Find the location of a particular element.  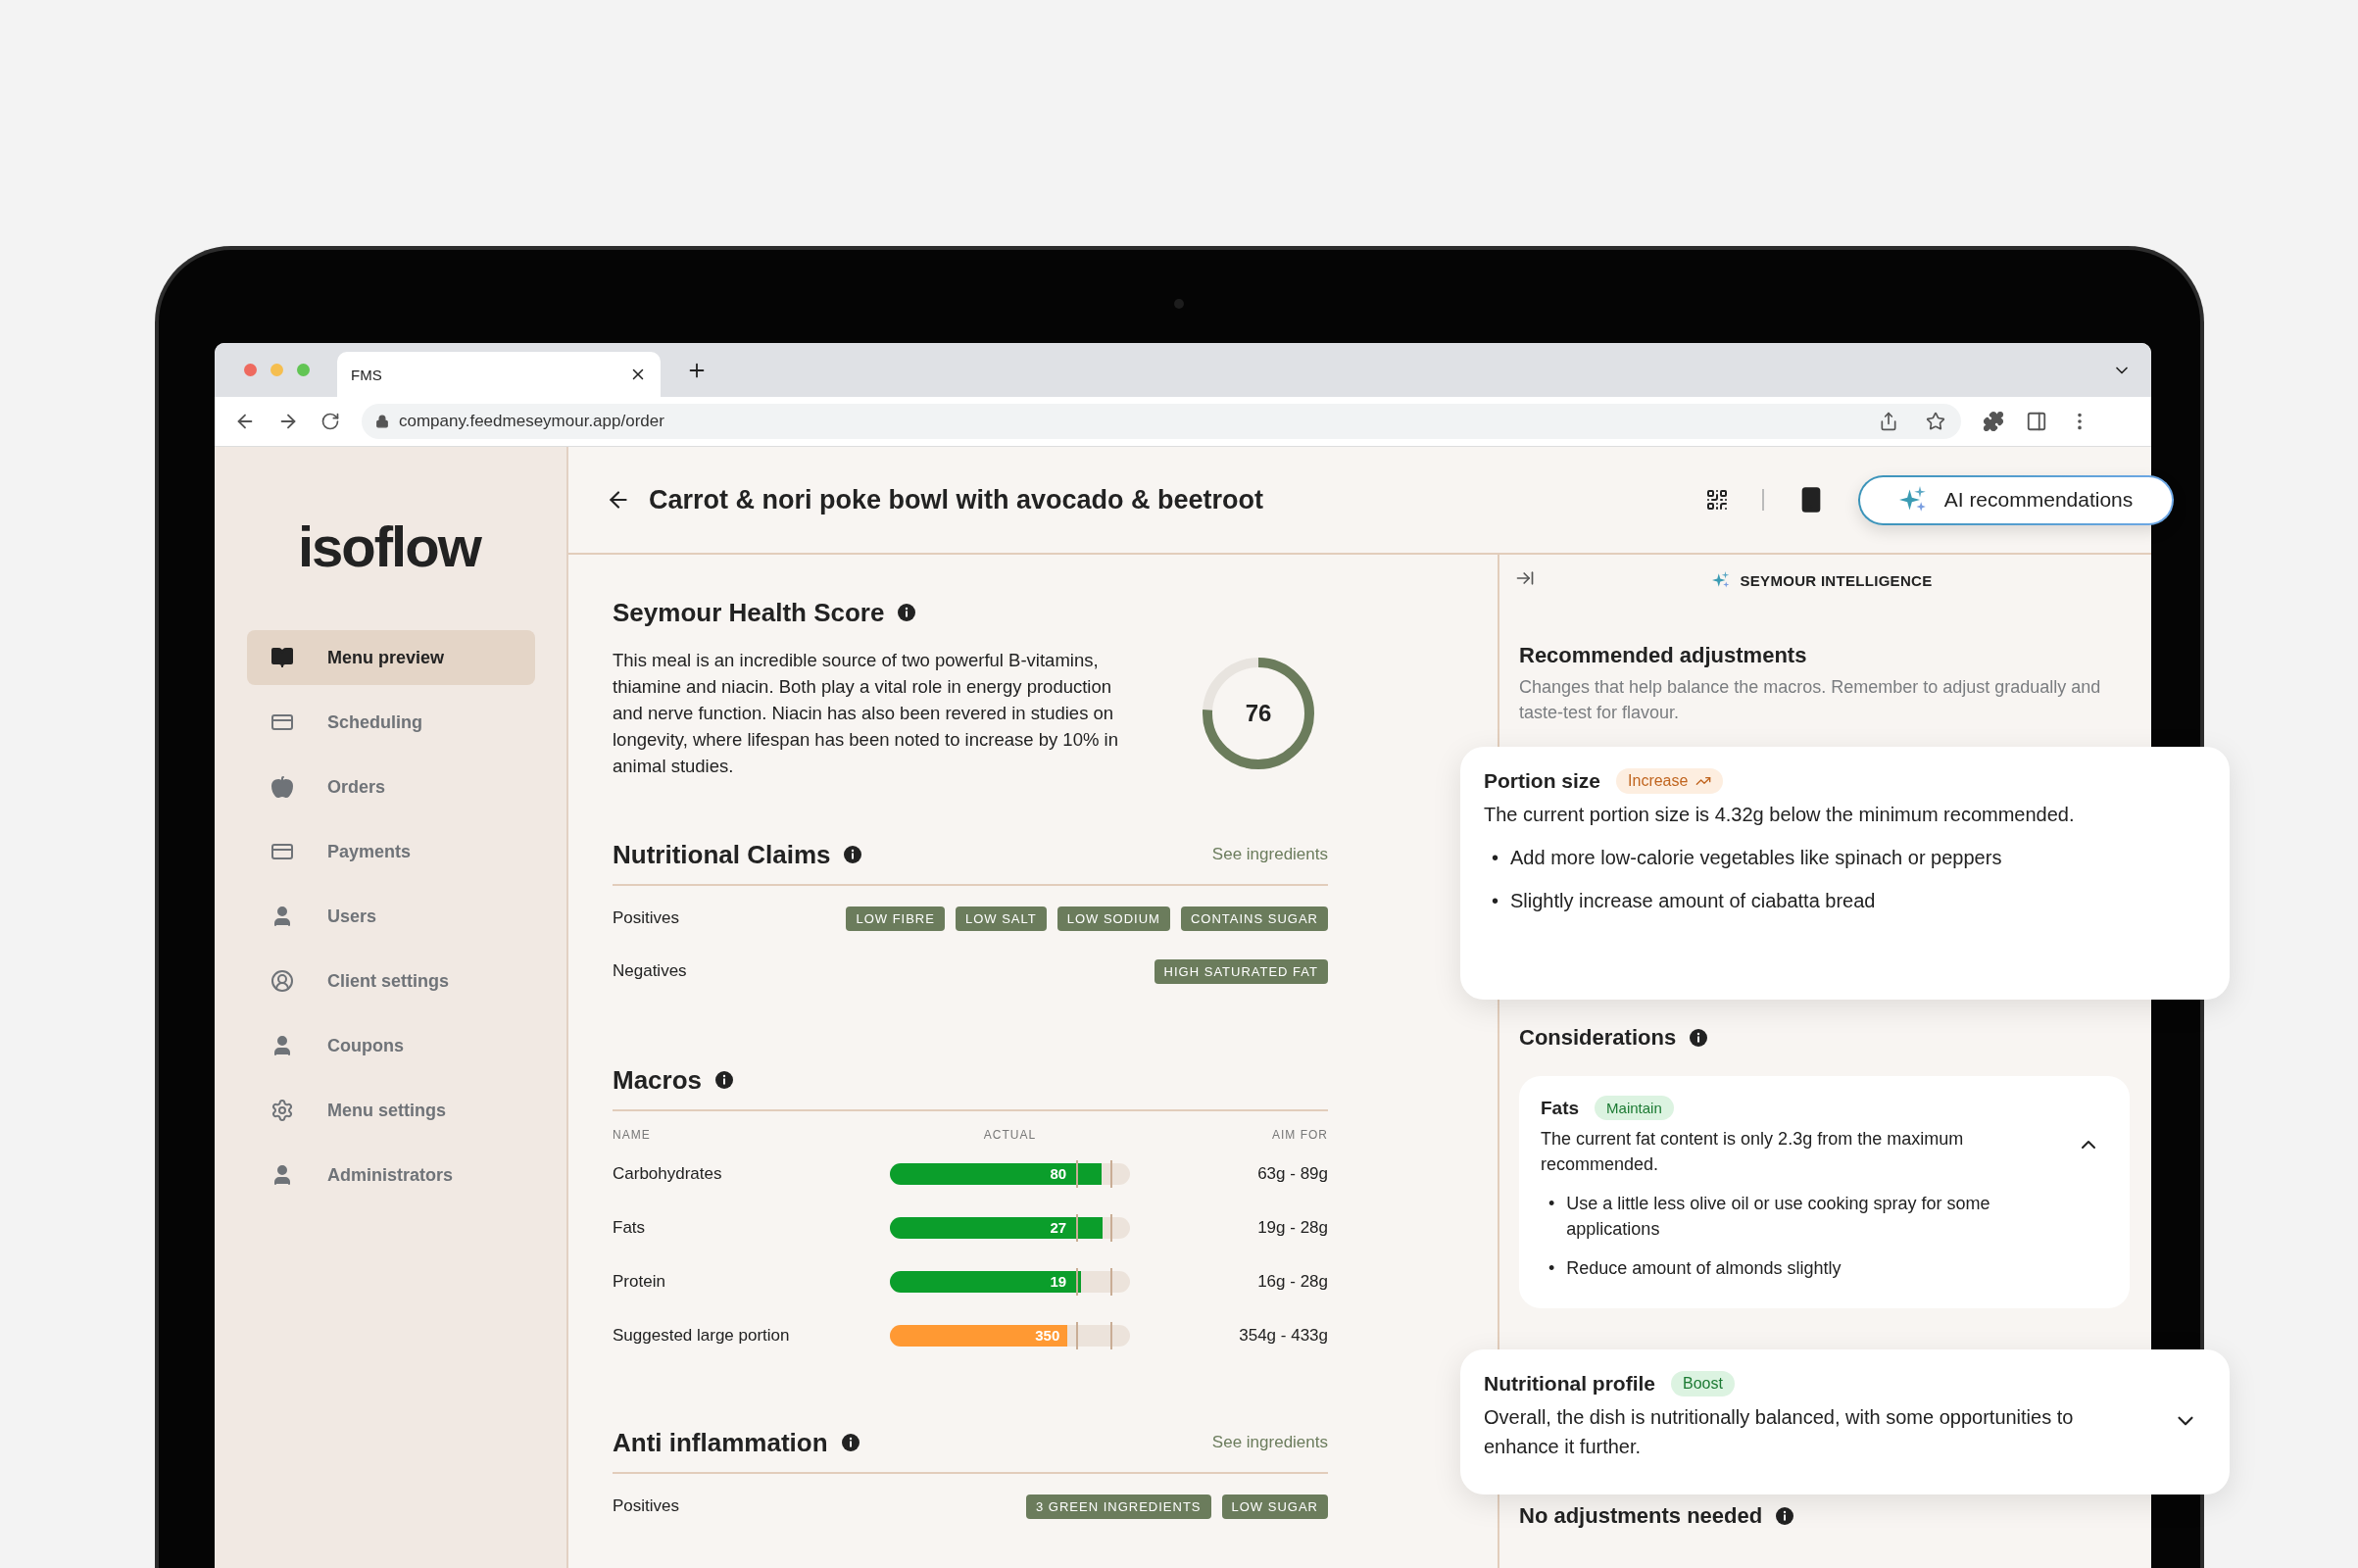

address-bar: company.feedmeseymour.app/order is located at coordinates (1161, 421).